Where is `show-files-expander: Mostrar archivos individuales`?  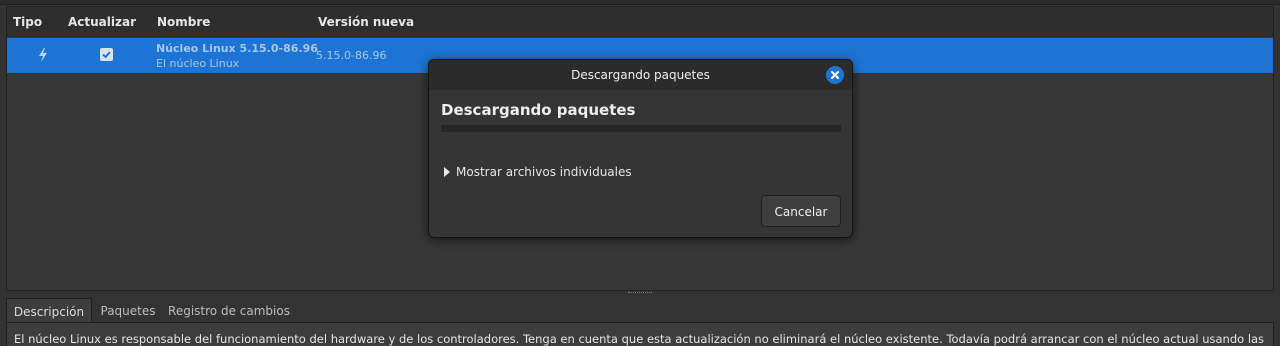 show-files-expander: Mostrar archivos individuales is located at coordinates (538, 172).